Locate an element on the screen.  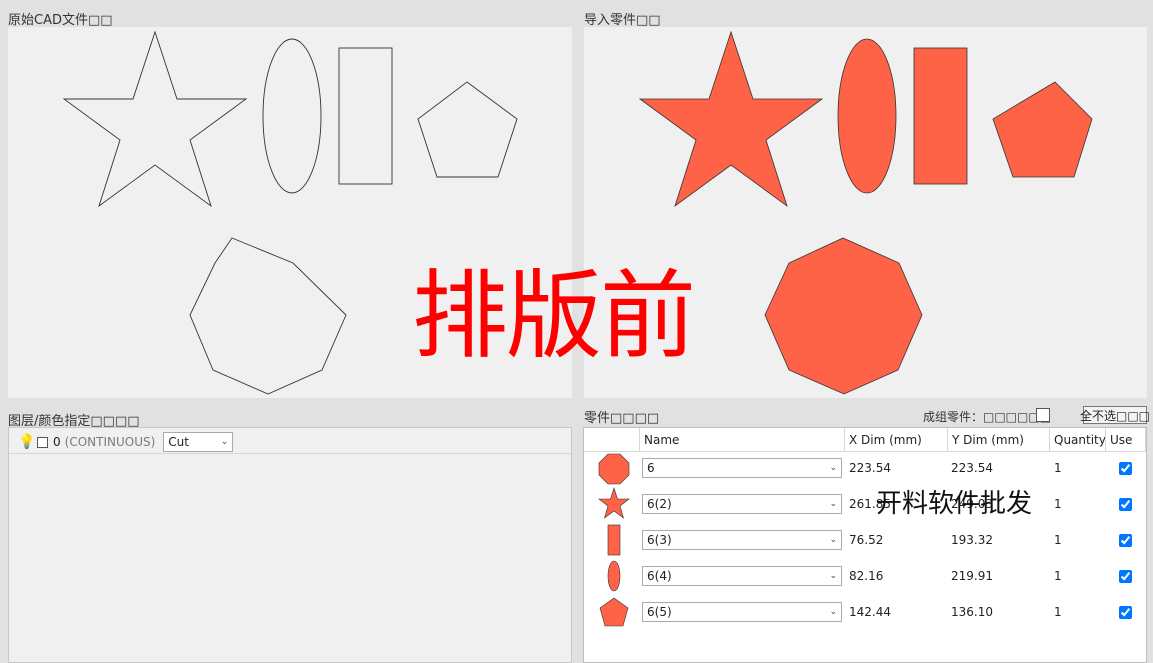
xdim-cell: 76.52 is located at coordinates (866, 540).